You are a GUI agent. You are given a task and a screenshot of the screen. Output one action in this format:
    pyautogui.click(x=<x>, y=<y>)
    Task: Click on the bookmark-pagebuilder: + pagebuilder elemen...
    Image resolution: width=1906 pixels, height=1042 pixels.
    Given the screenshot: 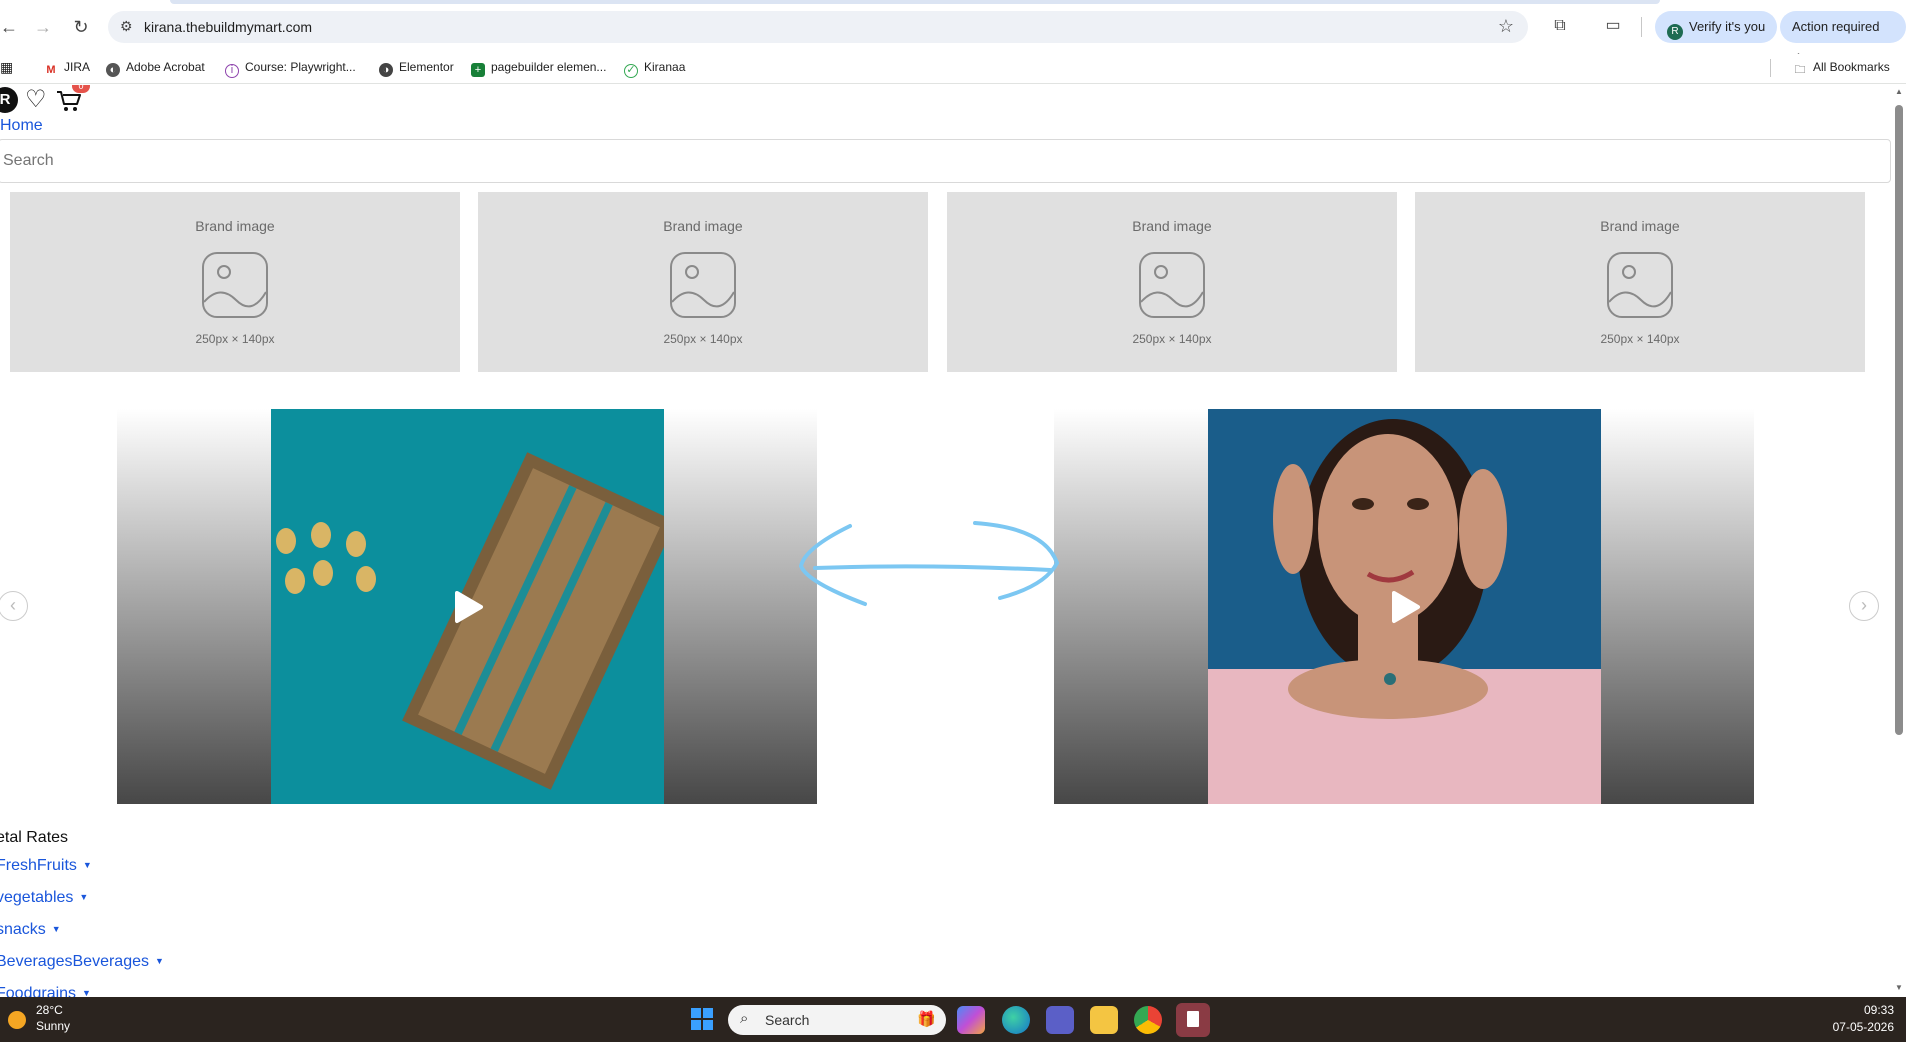 What is the action you would take?
    pyautogui.click(x=538, y=68)
    